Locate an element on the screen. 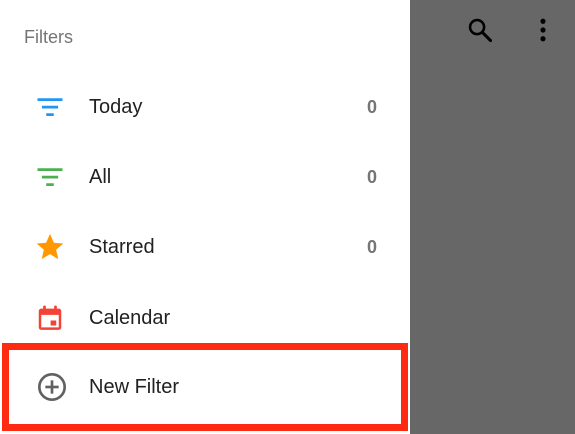 This screenshot has height=434, width=575. more-options-button is located at coordinates (543, 30).